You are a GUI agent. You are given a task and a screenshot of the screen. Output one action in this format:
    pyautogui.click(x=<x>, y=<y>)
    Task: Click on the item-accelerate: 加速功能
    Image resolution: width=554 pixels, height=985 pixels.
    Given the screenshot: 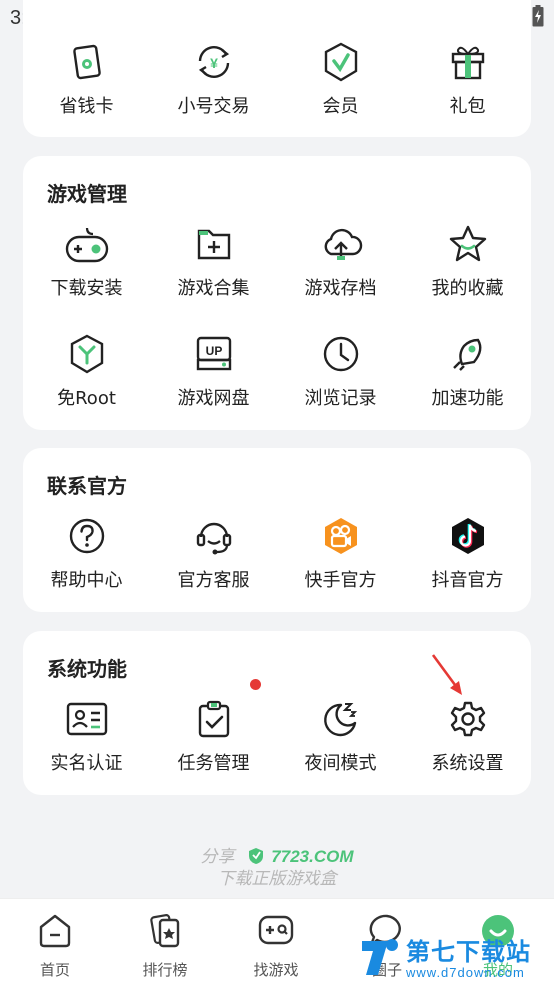 What is the action you would take?
    pyautogui.click(x=467, y=371)
    